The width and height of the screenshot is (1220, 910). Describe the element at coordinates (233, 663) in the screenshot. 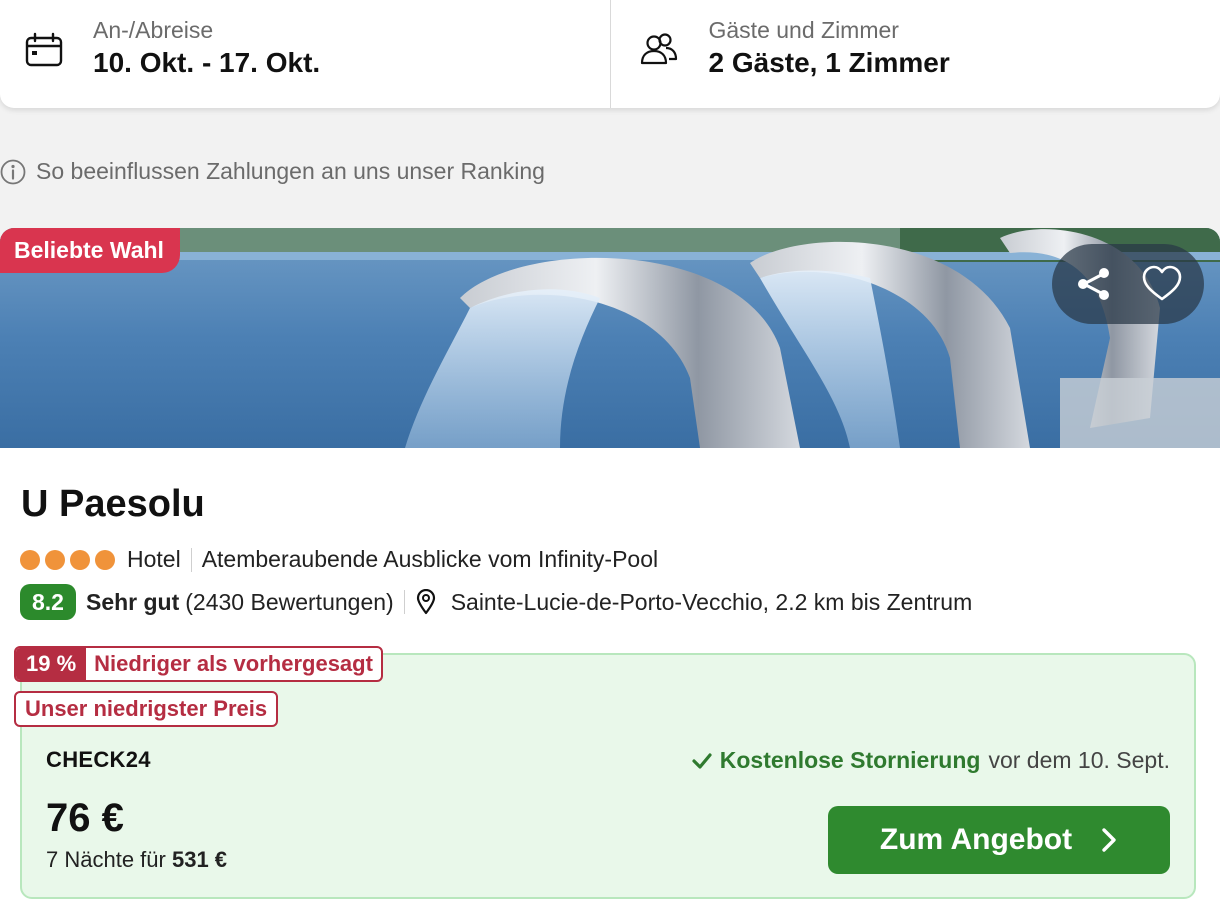

I see `discount-text: Niedriger als vorhergesagt` at that location.